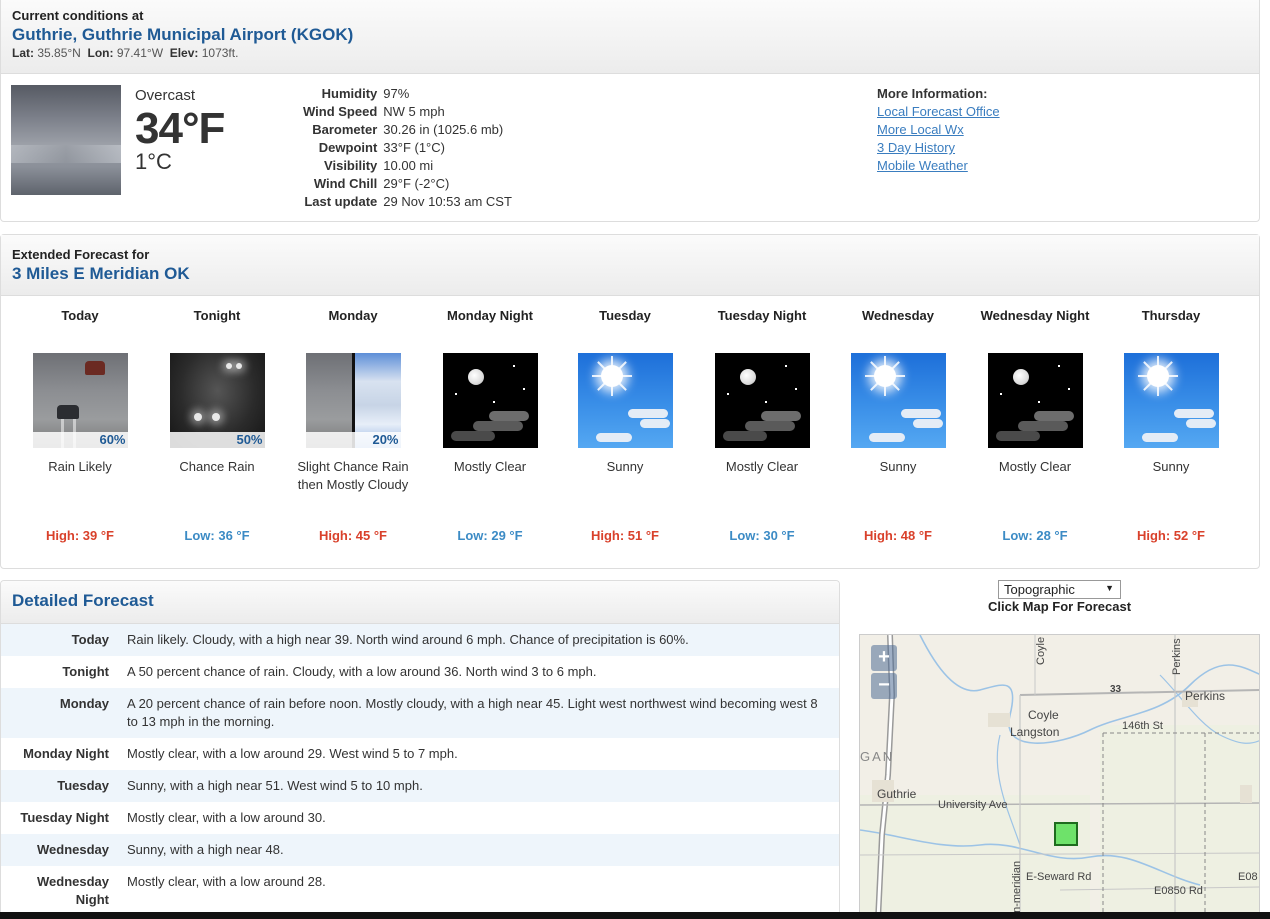 The width and height of the screenshot is (1270, 919). I want to click on detailed-forecast-text: Sunny, with a high near 48., so click(205, 849).